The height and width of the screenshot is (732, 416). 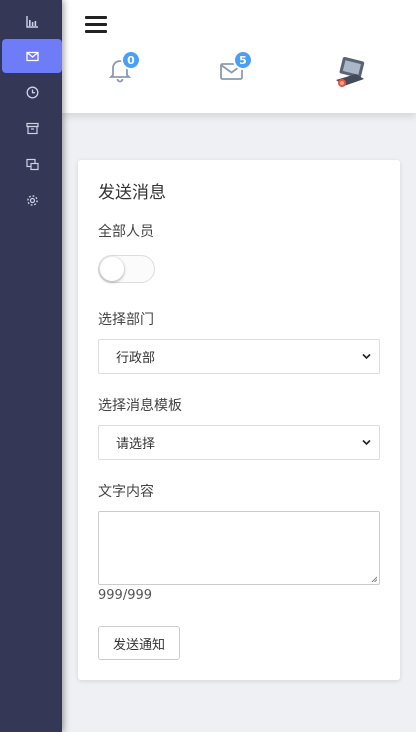 I want to click on resize-grip-icon, so click(x=374, y=579).